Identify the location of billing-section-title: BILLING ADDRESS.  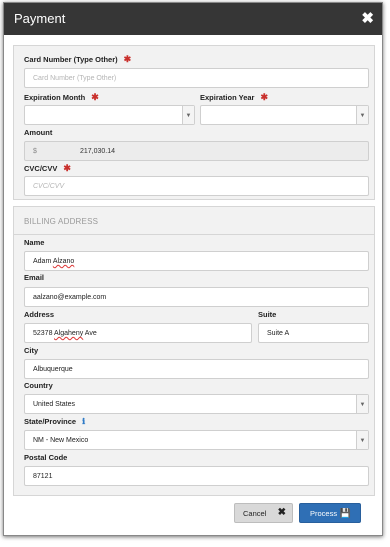
(61, 221).